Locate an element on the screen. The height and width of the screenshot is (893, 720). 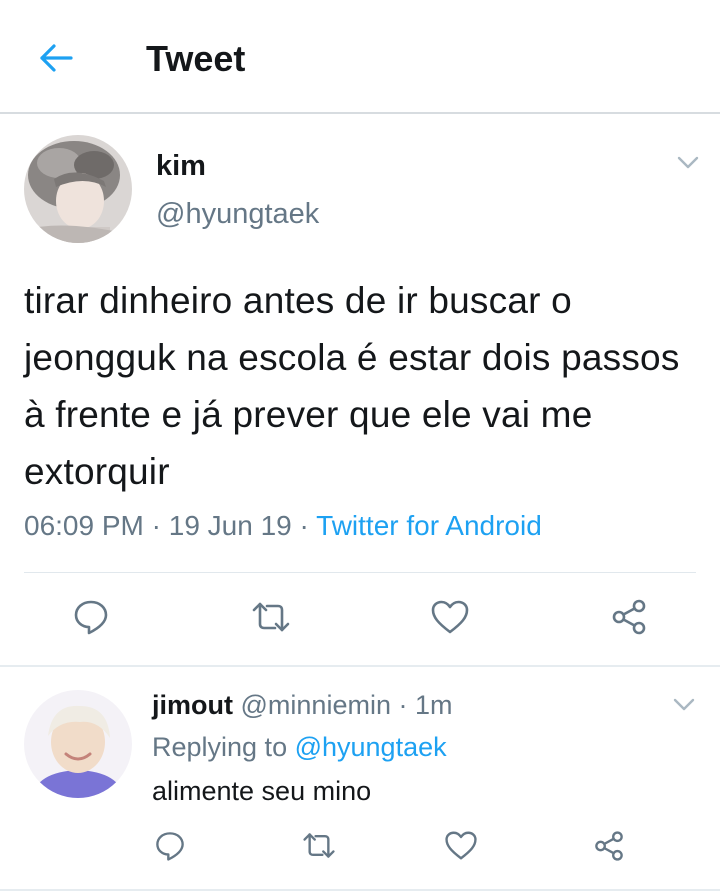
reply-share-button is located at coordinates (609, 848).